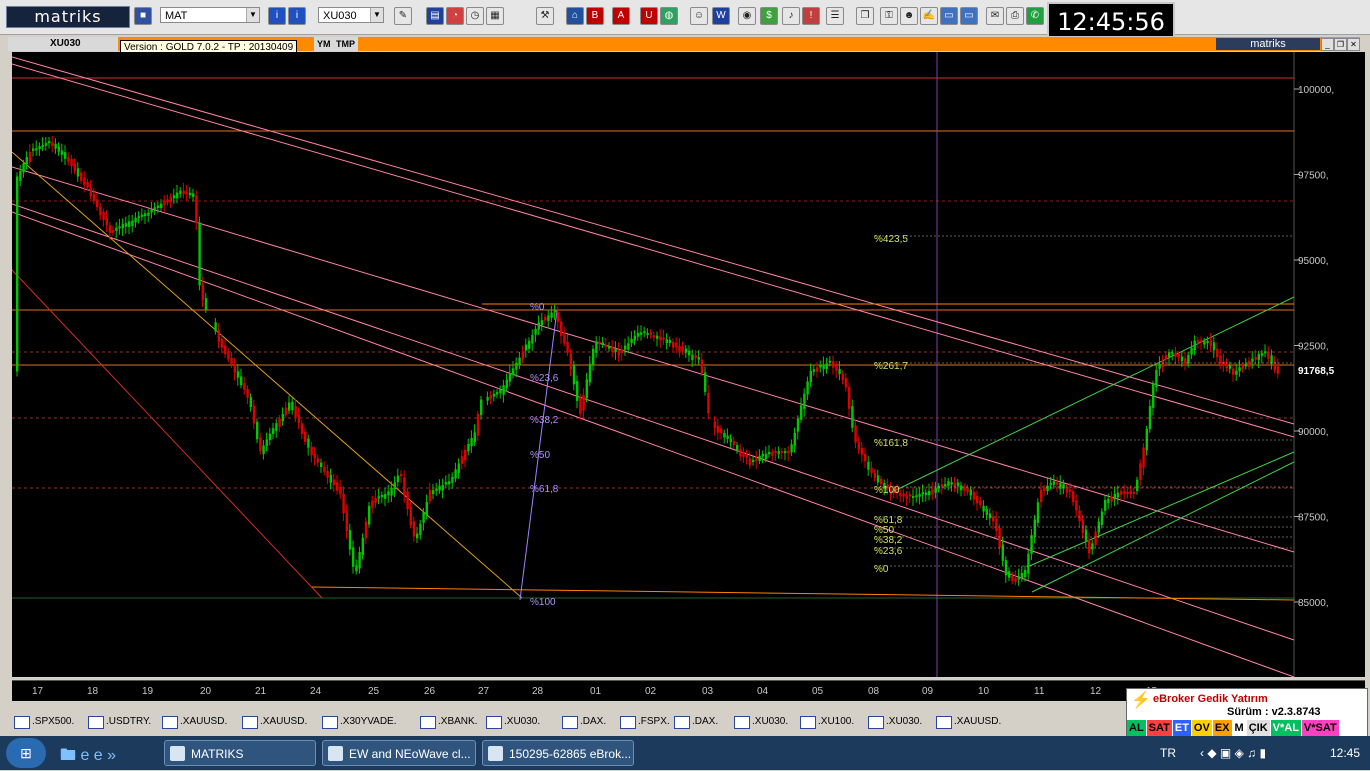  What do you see at coordinates (909, 16) in the screenshot?
I see `user-icon: ☻` at bounding box center [909, 16].